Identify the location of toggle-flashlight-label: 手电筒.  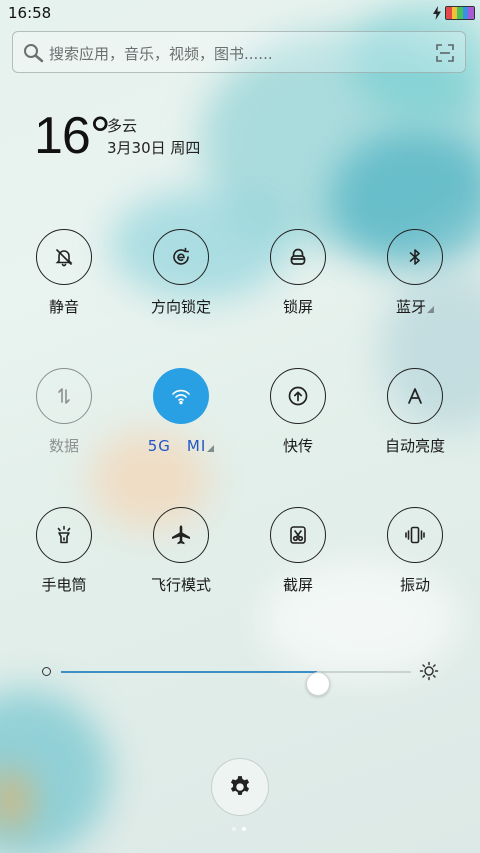
(64, 585).